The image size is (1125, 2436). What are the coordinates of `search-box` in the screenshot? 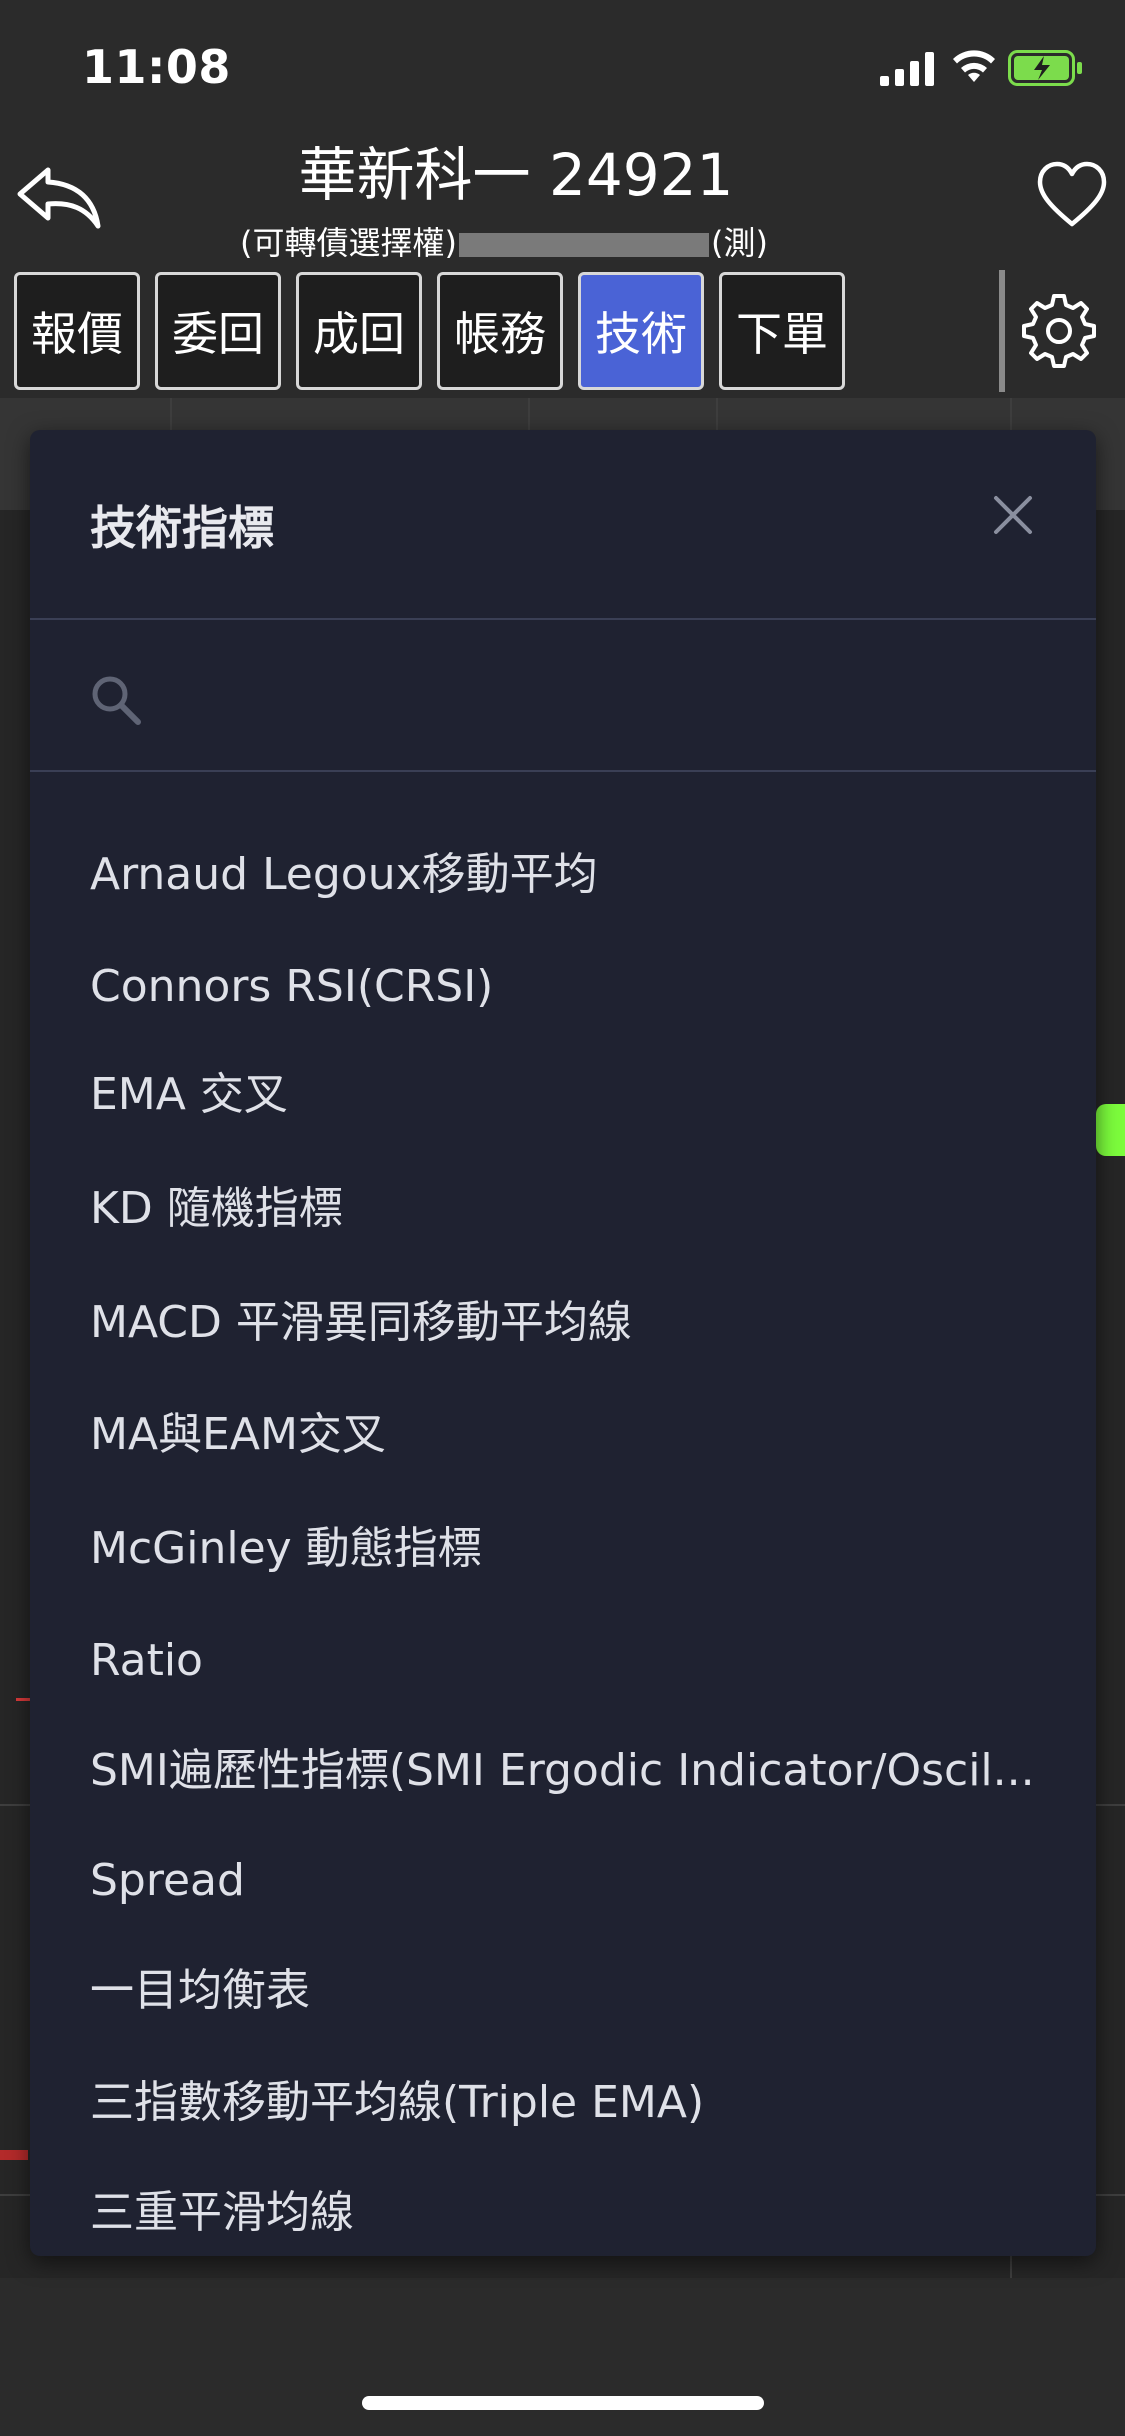 It's located at (563, 697).